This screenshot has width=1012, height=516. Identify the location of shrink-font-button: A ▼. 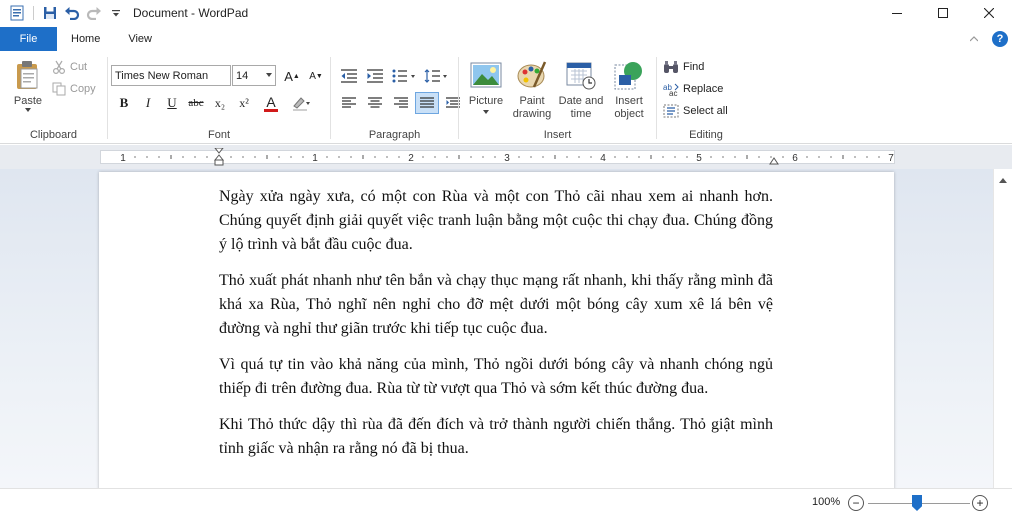
(316, 76).